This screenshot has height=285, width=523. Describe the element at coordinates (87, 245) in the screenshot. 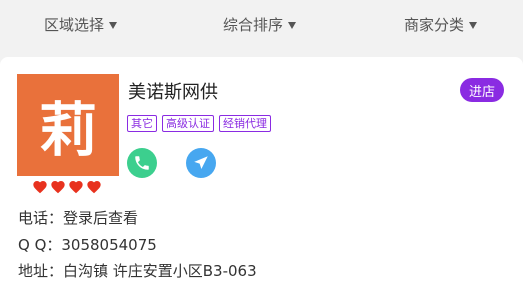

I see `qq-info: Q Q：3058054075` at that location.